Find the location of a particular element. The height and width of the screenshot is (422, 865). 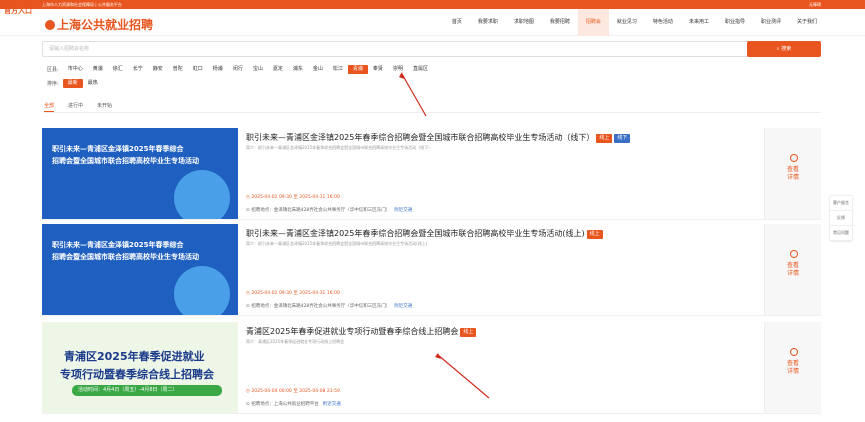

address-text: 招聘地点：上海公共就业招聘平台 is located at coordinates (285, 404).